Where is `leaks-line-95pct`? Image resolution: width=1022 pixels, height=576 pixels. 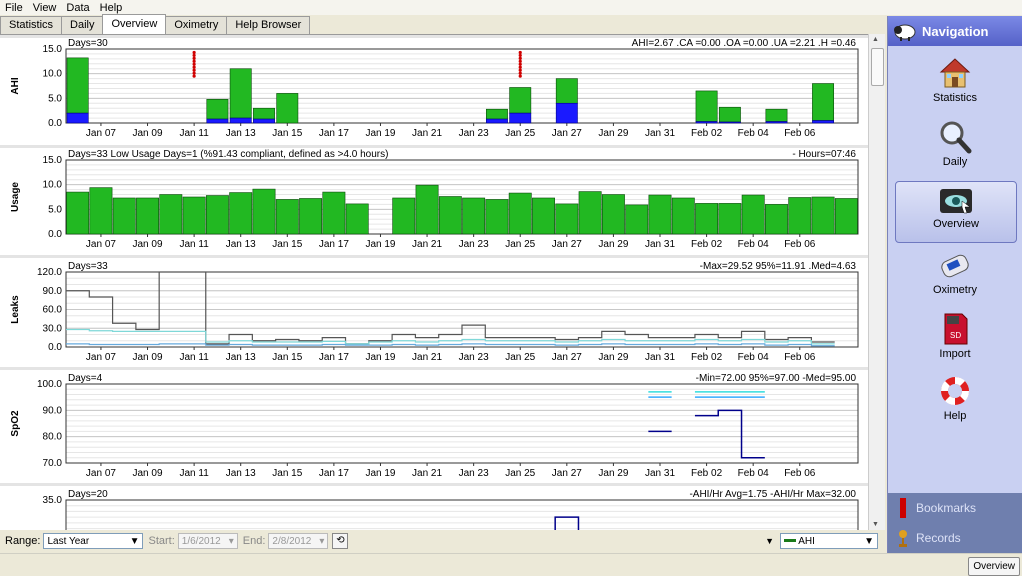 leaks-line-95pct is located at coordinates (450, 336).